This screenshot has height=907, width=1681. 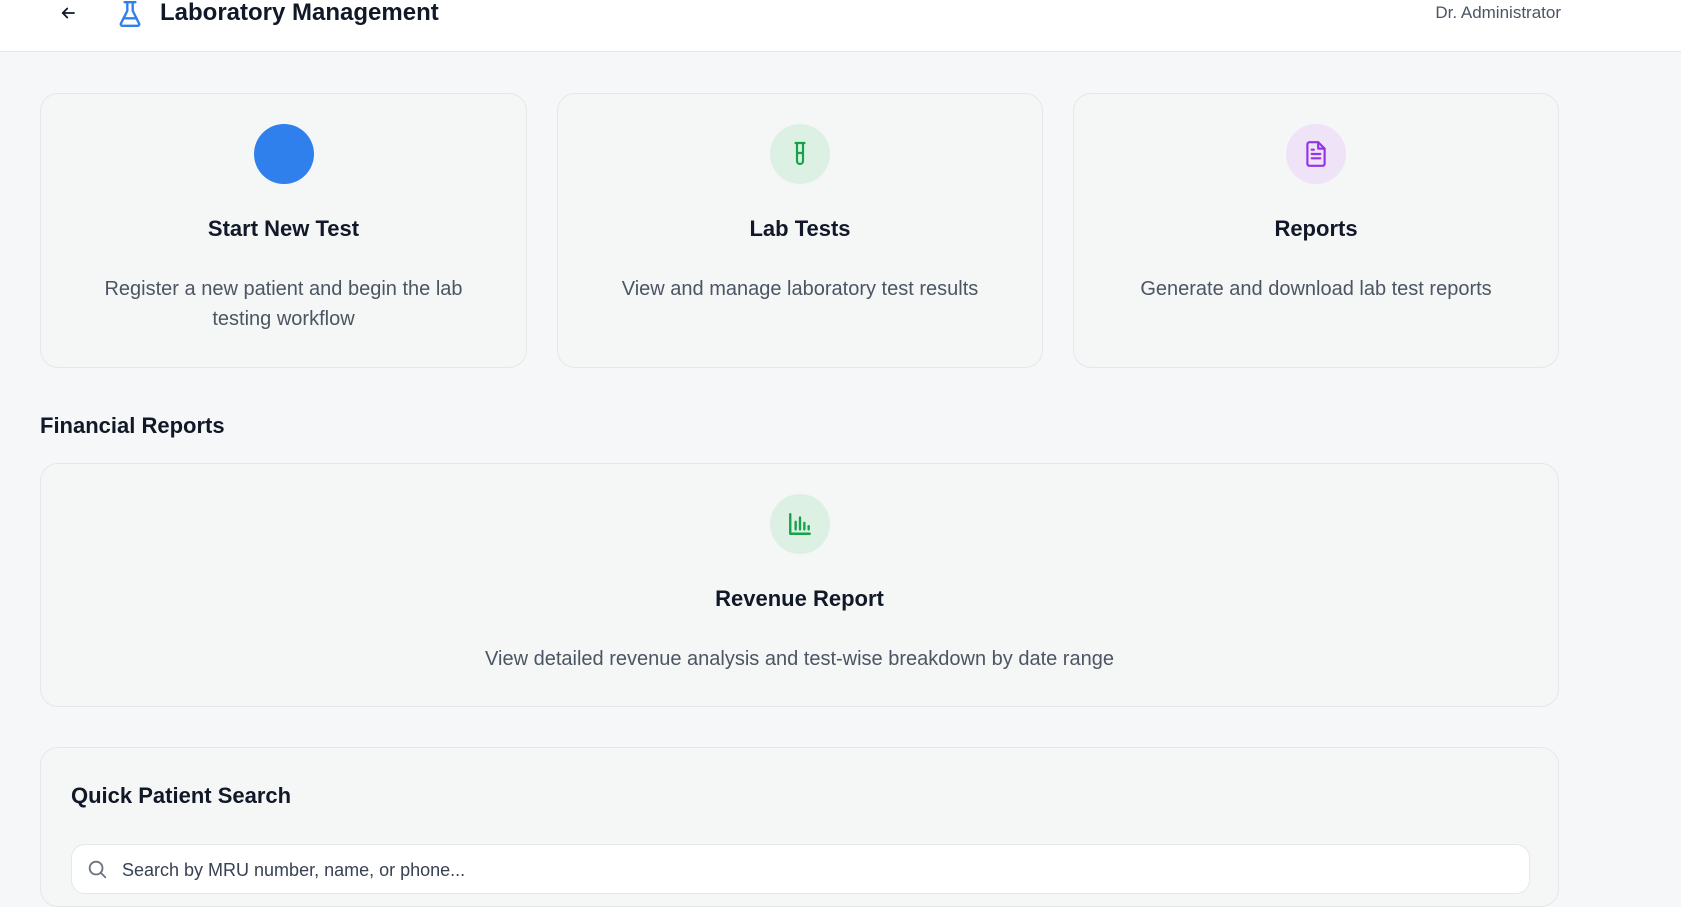 What do you see at coordinates (130, 14) in the screenshot?
I see `flask-icon` at bounding box center [130, 14].